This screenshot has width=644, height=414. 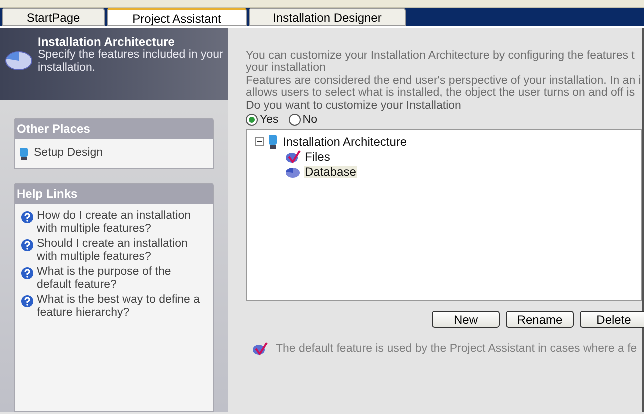 What do you see at coordinates (457, 349) in the screenshot?
I see `note-text: The default feature is used by the Project Assistant in cases where a fe` at bounding box center [457, 349].